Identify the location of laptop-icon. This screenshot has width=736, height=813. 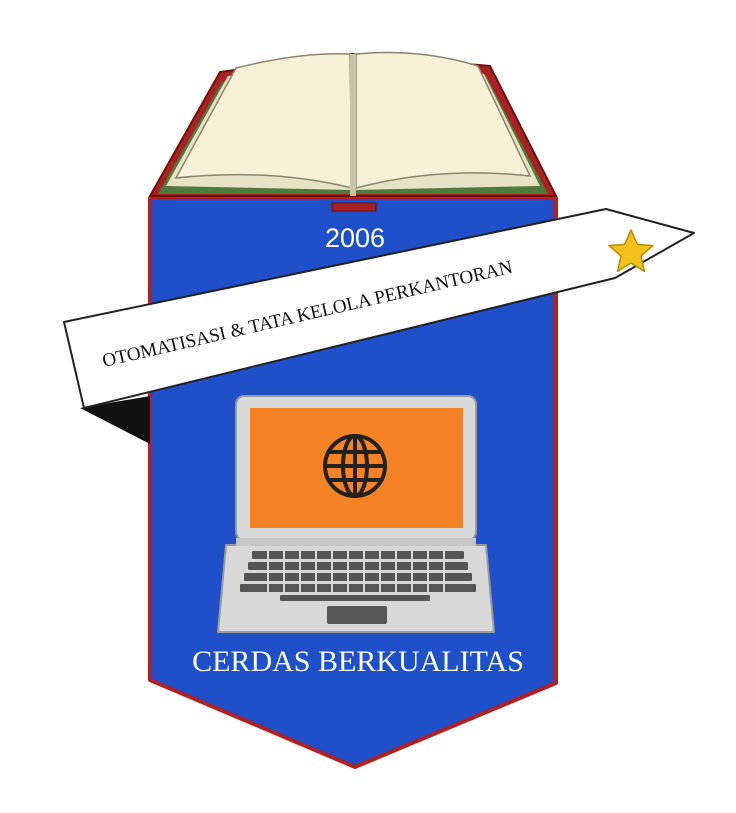
(356, 514).